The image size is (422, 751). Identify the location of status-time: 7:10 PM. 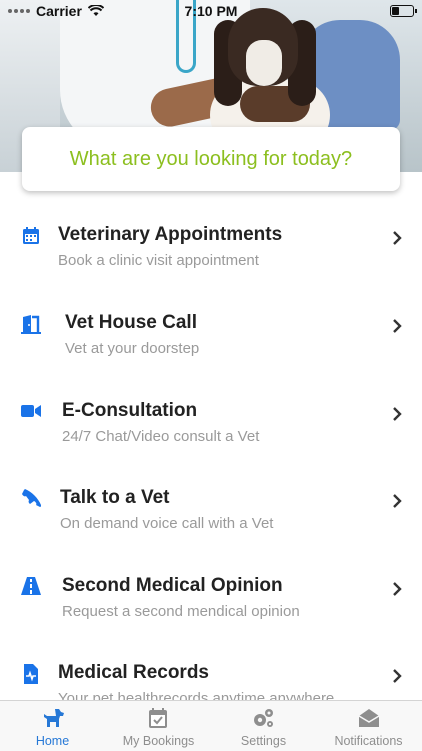
(211, 11).